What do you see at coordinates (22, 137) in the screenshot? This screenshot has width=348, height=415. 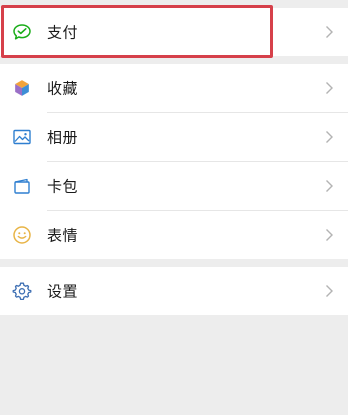 I see `album-picture-icon` at bounding box center [22, 137].